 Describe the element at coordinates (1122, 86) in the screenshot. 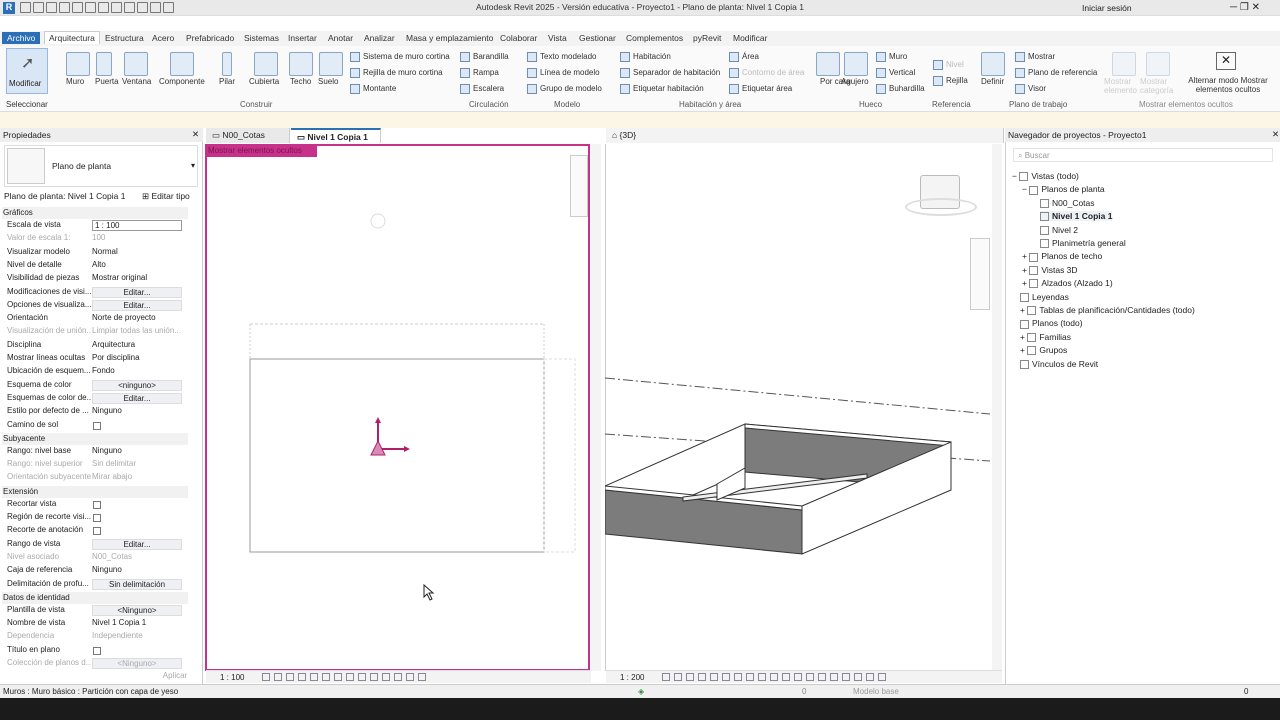

I see `unhide-element-button: Mostrar elemento` at that location.